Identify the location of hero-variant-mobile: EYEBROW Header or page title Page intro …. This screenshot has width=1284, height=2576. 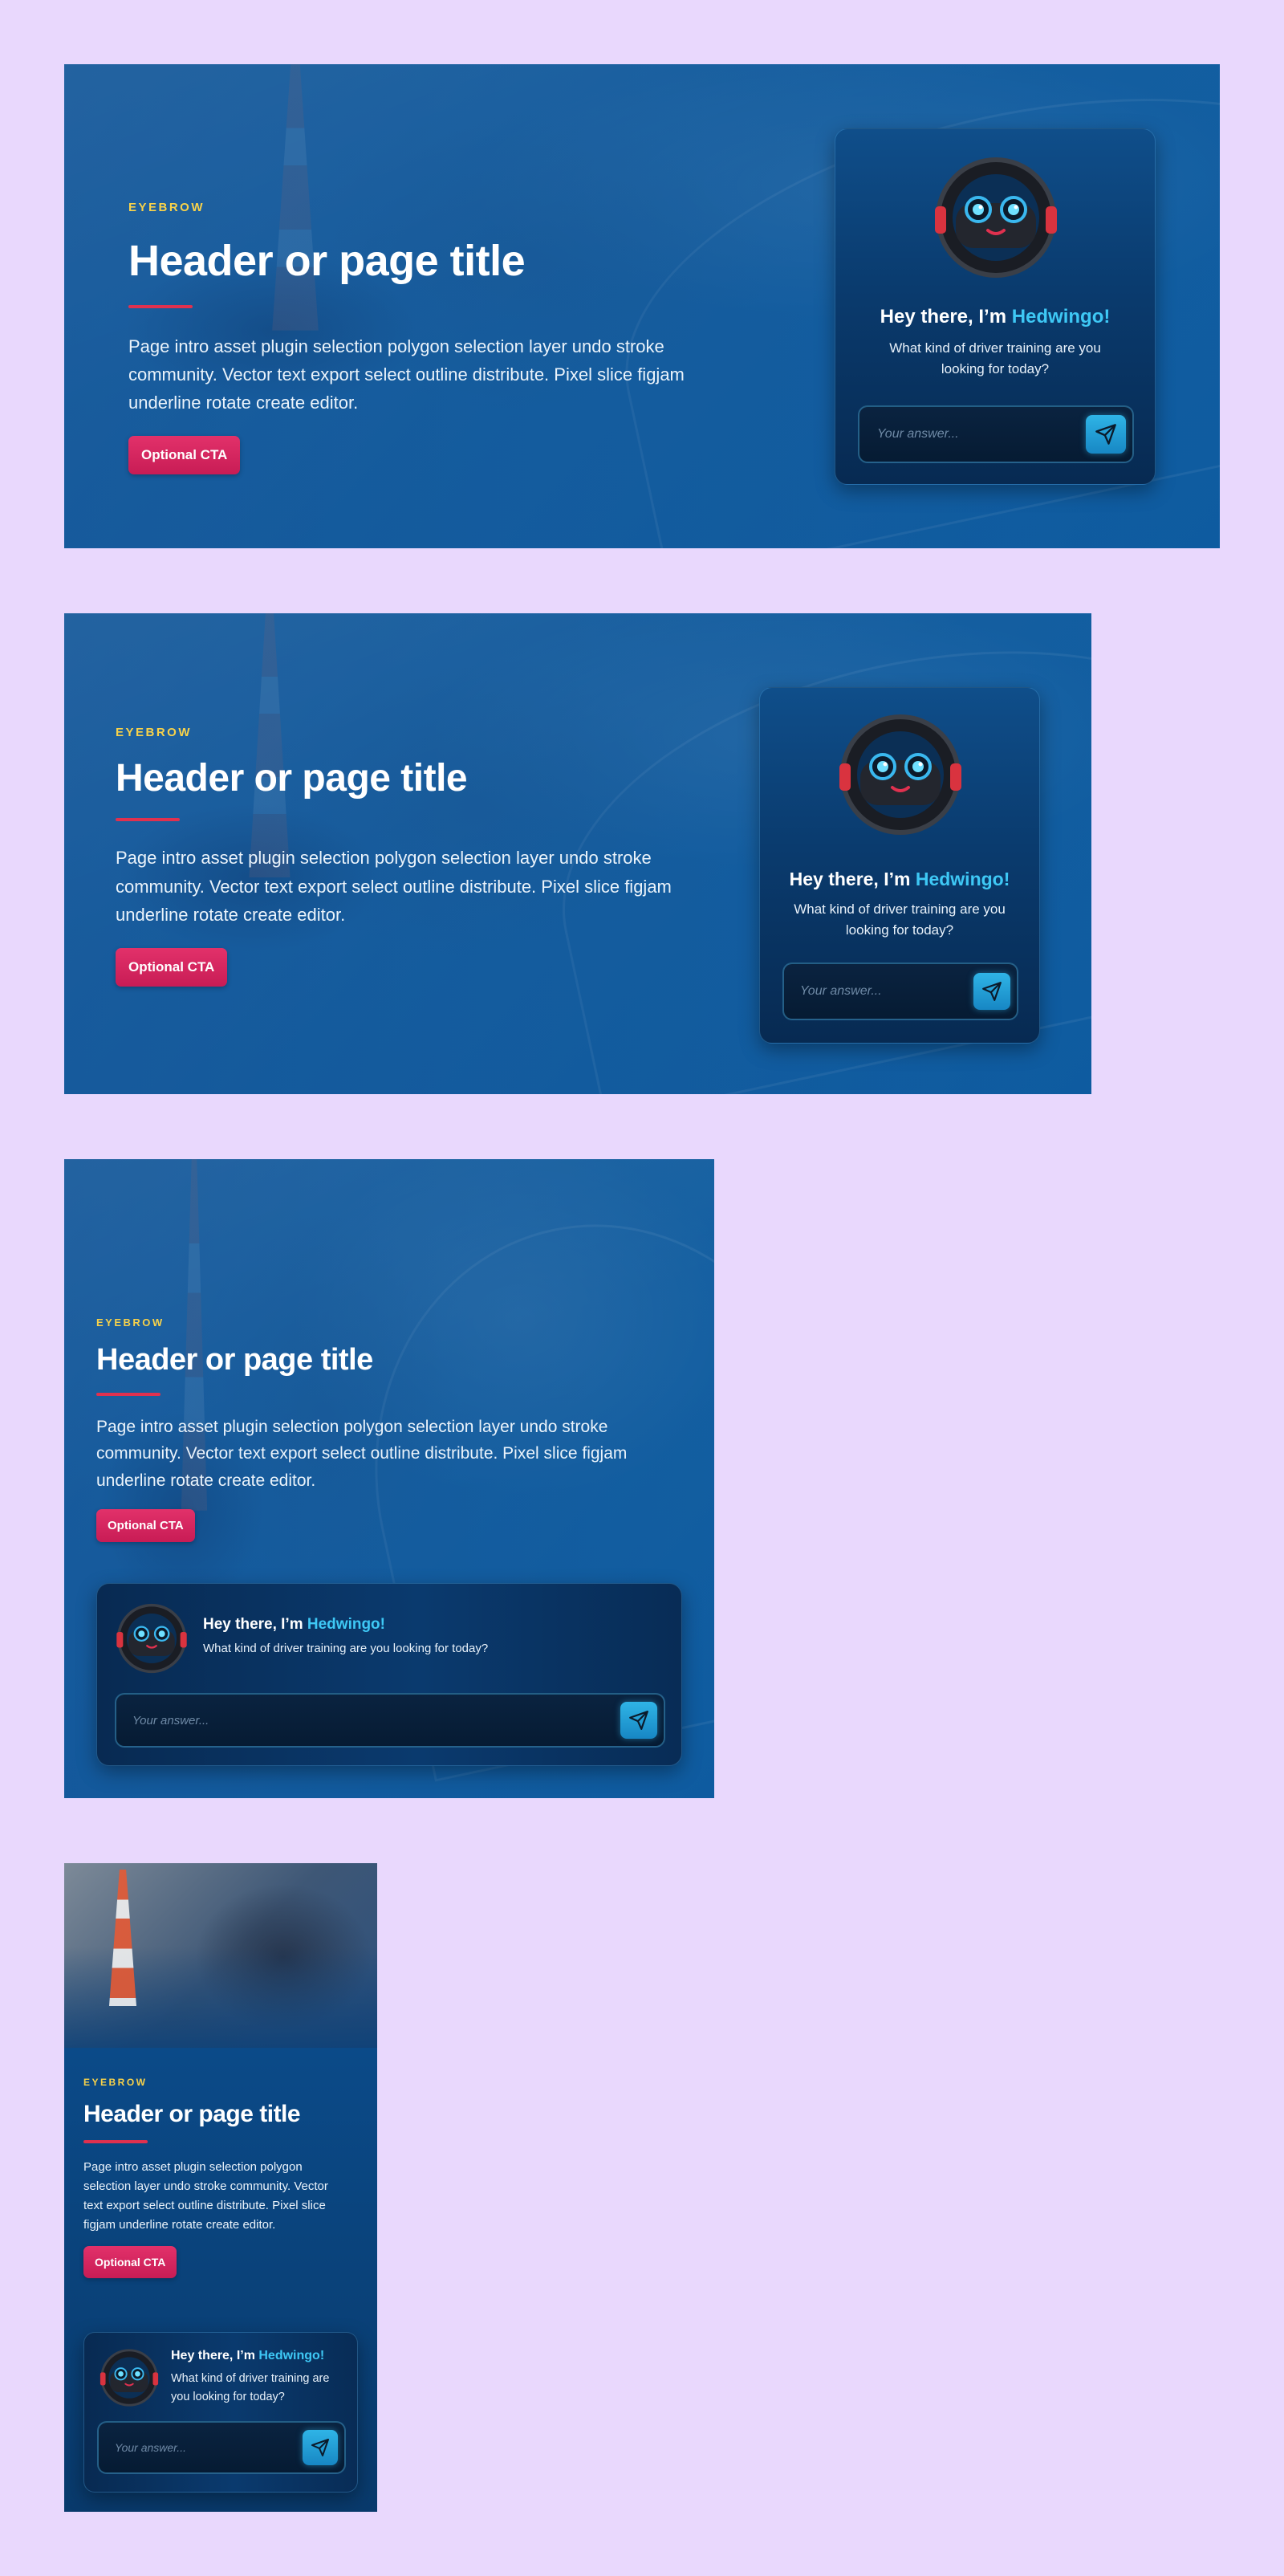
(220, 2187).